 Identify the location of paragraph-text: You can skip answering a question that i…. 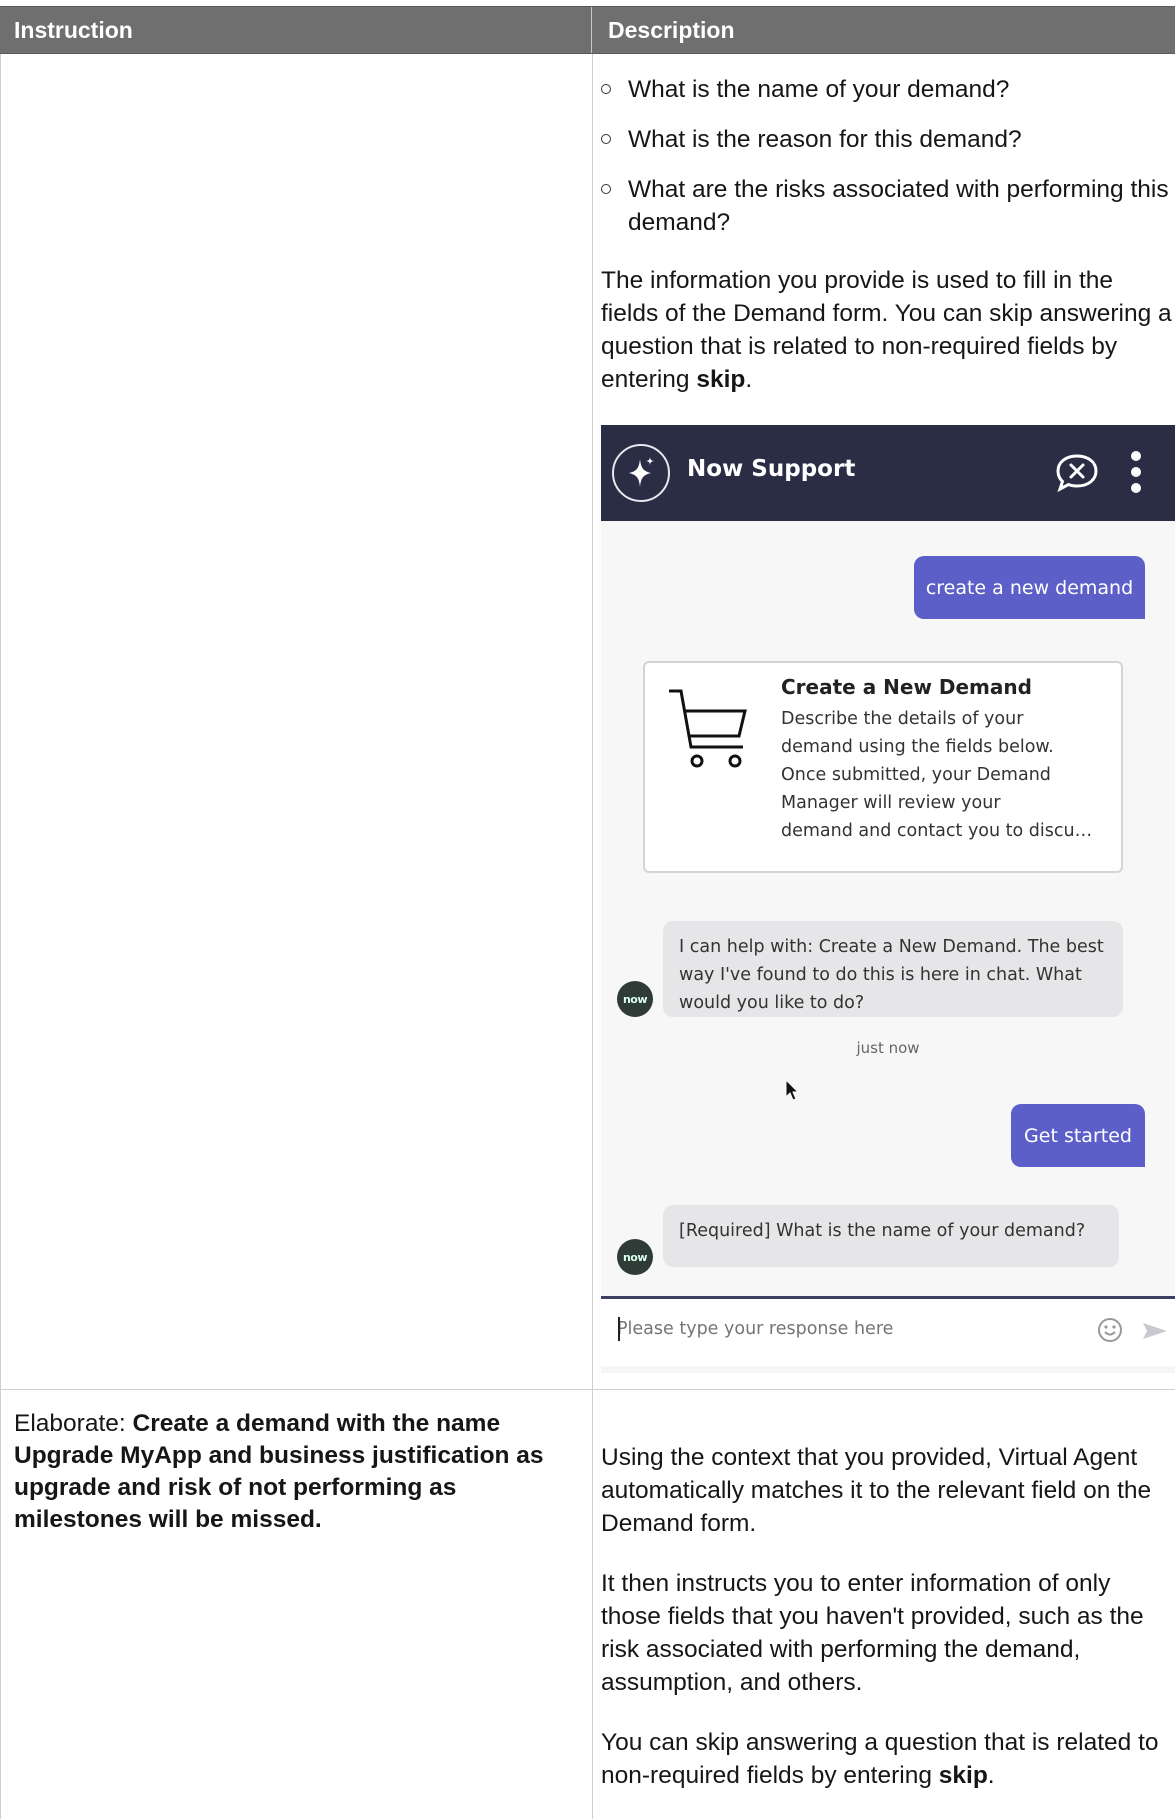
(880, 1759).